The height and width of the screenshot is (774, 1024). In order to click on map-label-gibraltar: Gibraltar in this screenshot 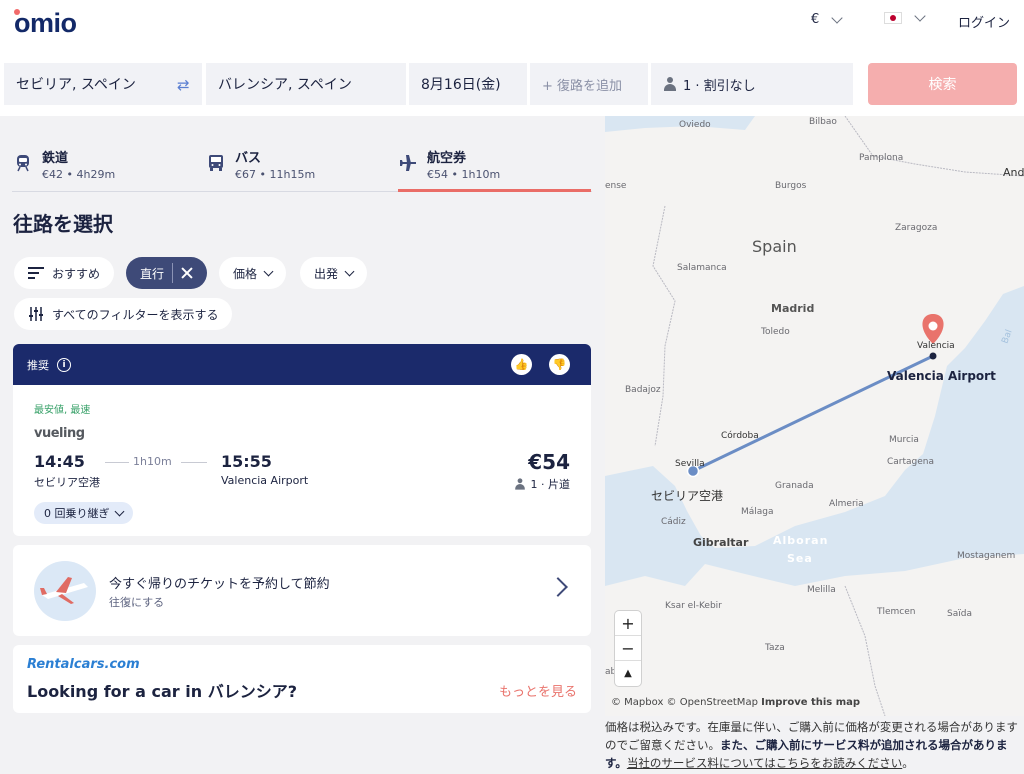, I will do `click(721, 542)`.